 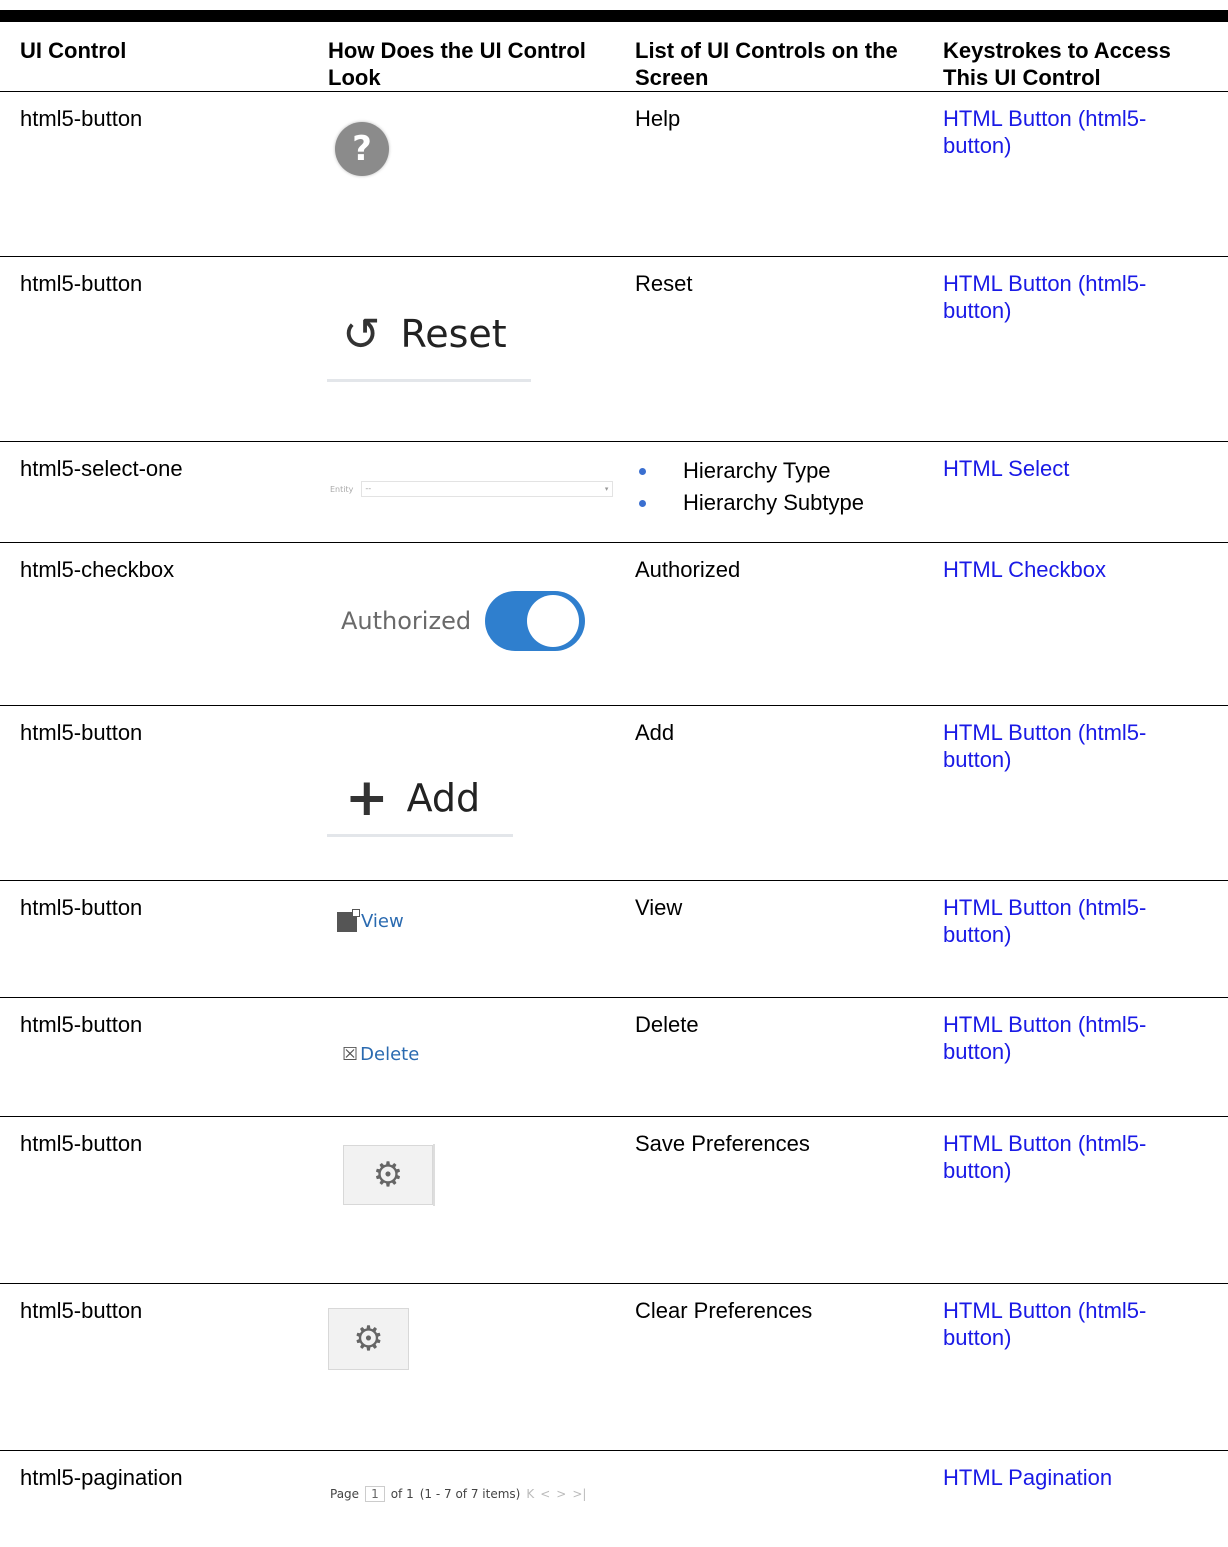 What do you see at coordinates (443, 798) in the screenshot?
I see `add-label: Add` at bounding box center [443, 798].